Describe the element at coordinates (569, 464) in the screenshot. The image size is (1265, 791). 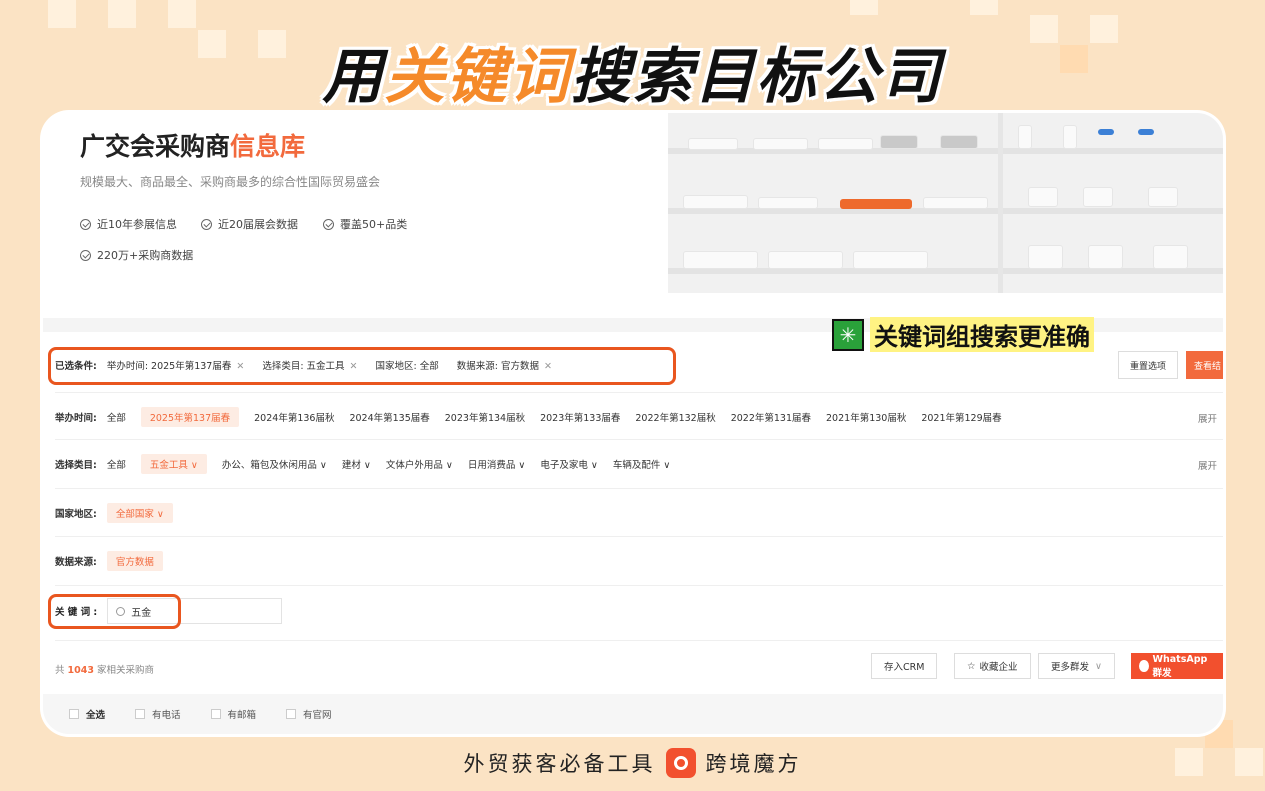
I see `category-option: 电子及家电` at that location.